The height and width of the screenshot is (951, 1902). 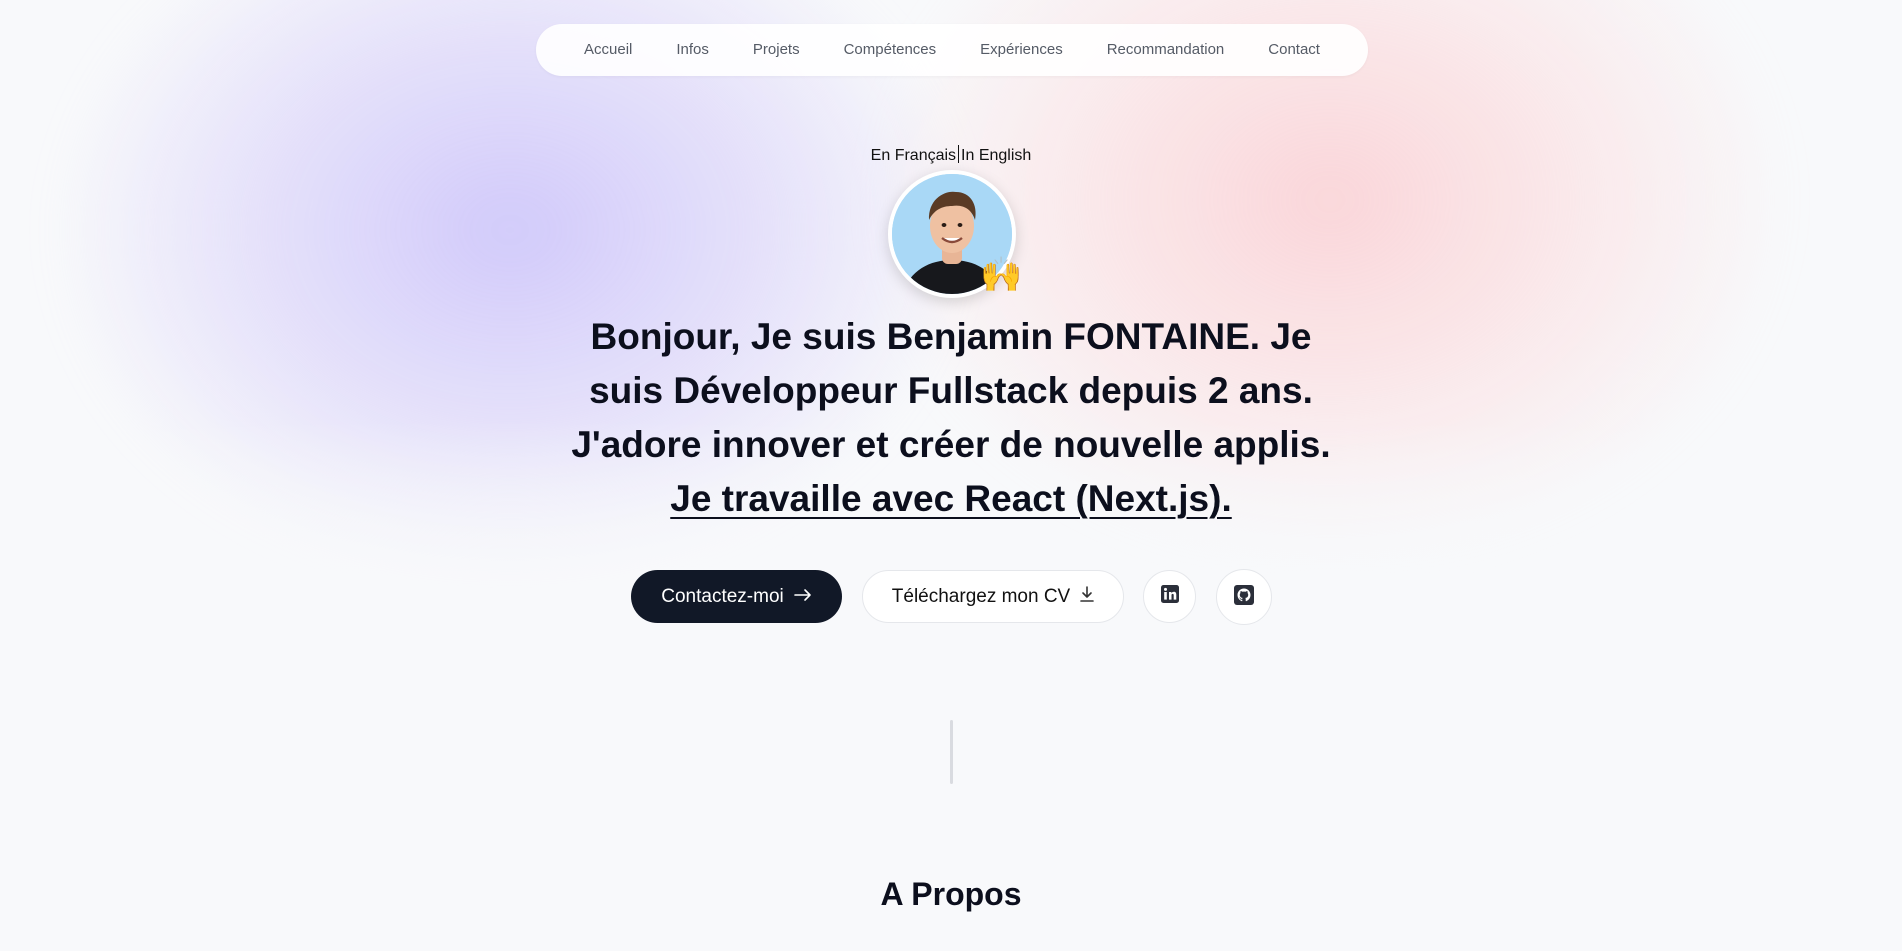 What do you see at coordinates (1001, 275) in the screenshot?
I see `raising-hands-emoji-icon: 🙌` at bounding box center [1001, 275].